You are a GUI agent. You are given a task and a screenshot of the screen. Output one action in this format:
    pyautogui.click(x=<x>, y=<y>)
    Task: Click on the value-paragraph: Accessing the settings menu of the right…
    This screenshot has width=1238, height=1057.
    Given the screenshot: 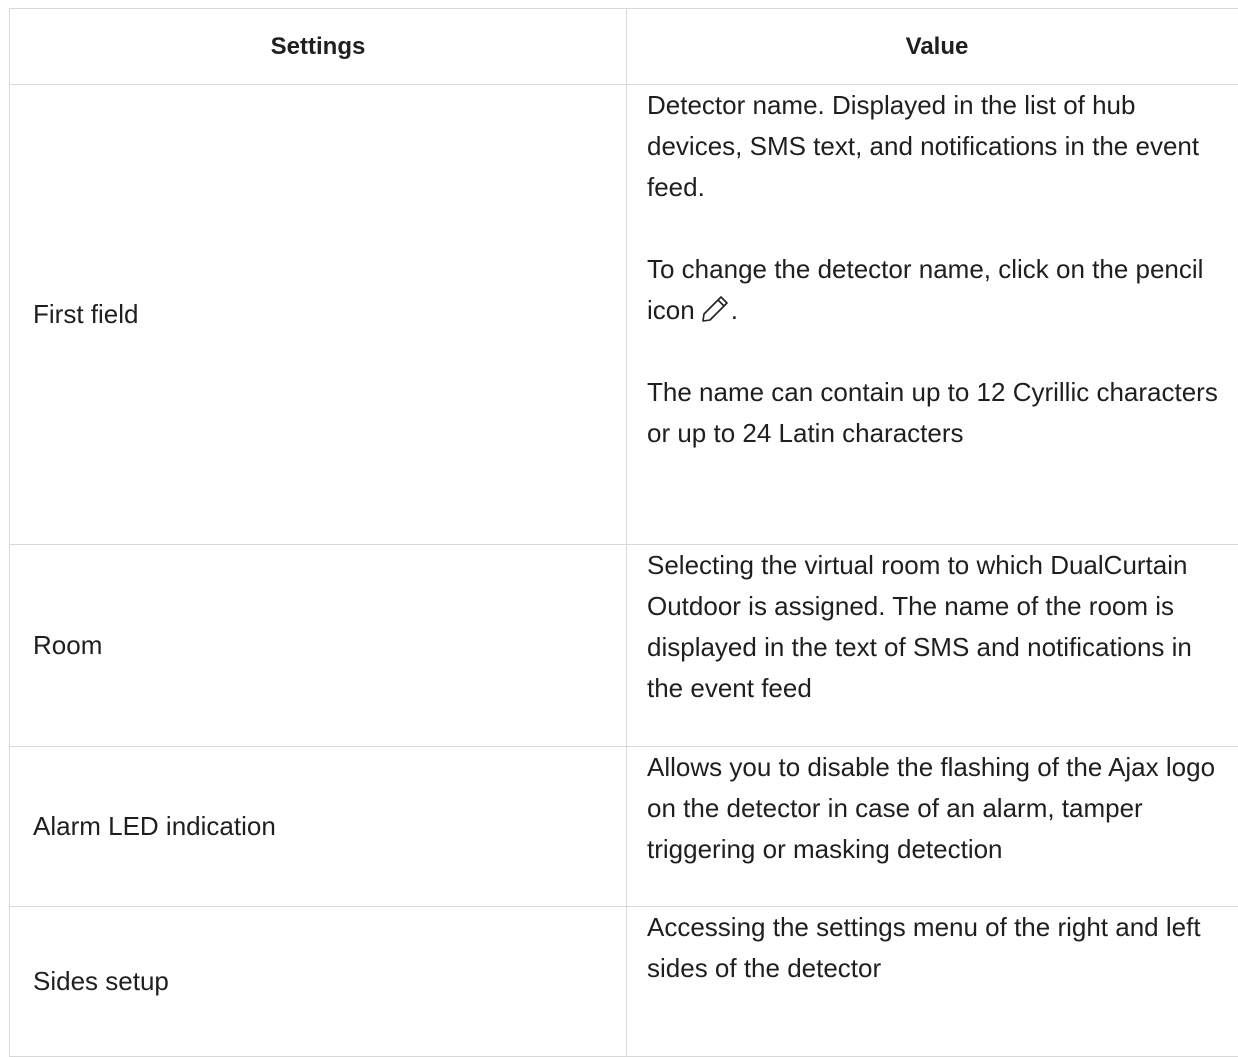 What is the action you would take?
    pyautogui.click(x=933, y=948)
    